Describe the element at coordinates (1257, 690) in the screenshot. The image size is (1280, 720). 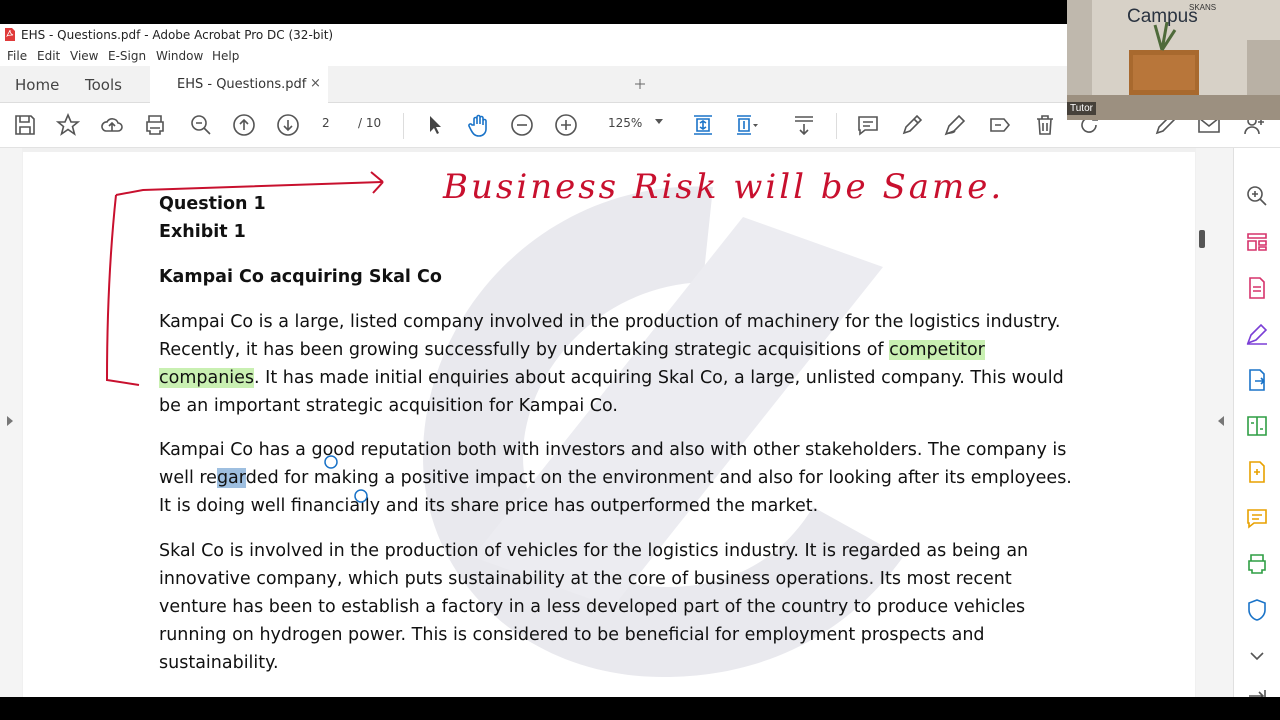
I see `collapse-panel-icon` at that location.